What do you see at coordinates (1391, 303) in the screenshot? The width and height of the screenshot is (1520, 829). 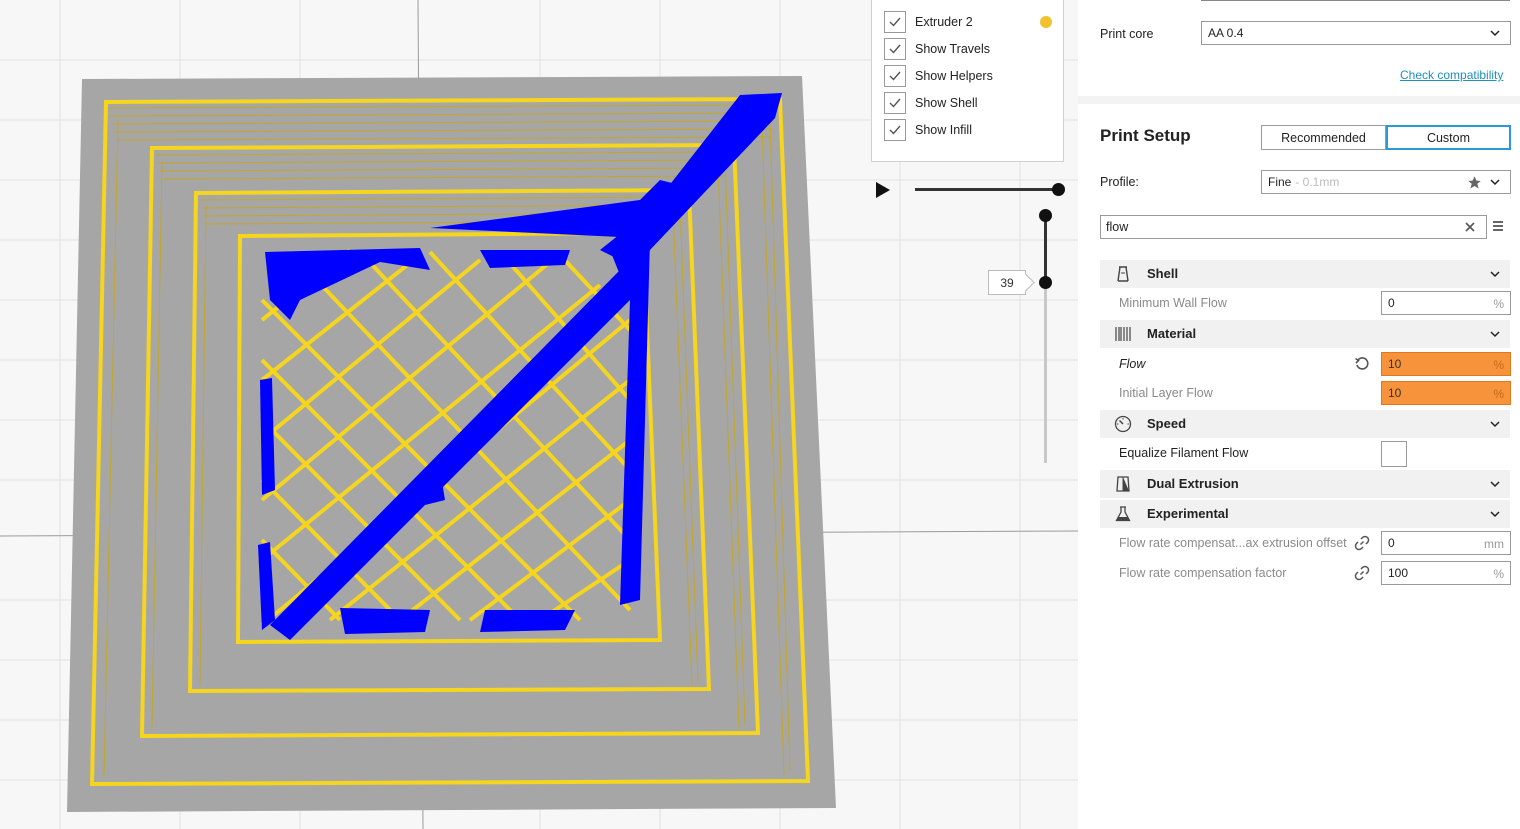 I see `minimum-wall-flow-value: 0` at bounding box center [1391, 303].